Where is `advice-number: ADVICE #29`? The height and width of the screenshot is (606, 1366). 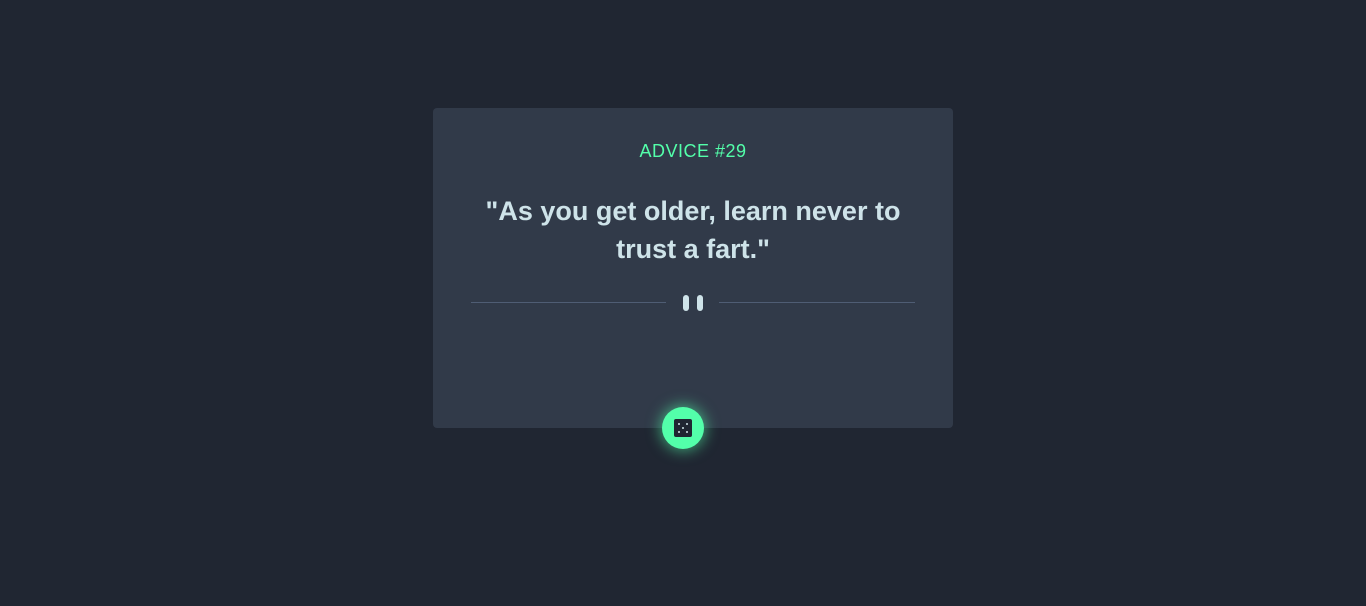
advice-number: ADVICE #29 is located at coordinates (693, 151).